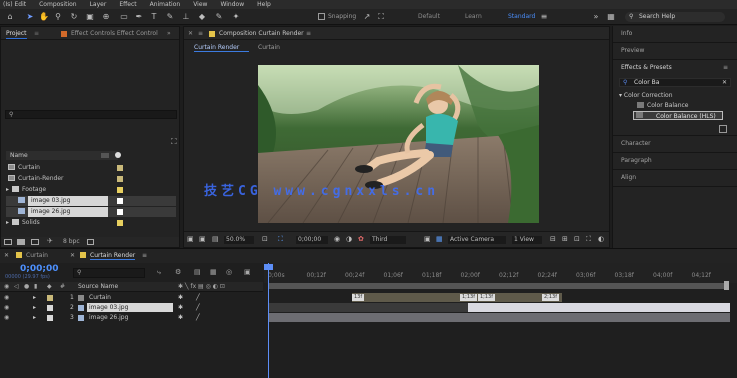  What do you see at coordinates (109, 273) in the screenshot?
I see `timeline-search-input: ⚲` at bounding box center [109, 273].